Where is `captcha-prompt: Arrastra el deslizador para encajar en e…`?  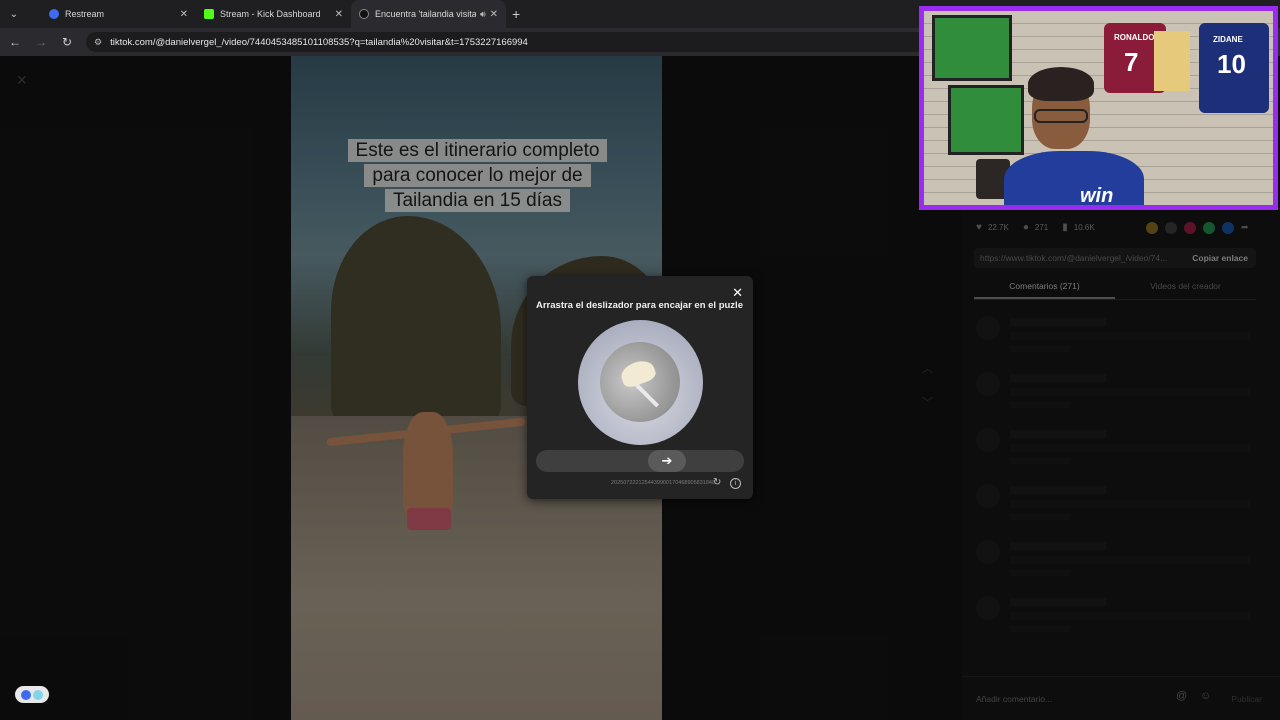 captcha-prompt: Arrastra el deslizador para encajar en e… is located at coordinates (639, 305).